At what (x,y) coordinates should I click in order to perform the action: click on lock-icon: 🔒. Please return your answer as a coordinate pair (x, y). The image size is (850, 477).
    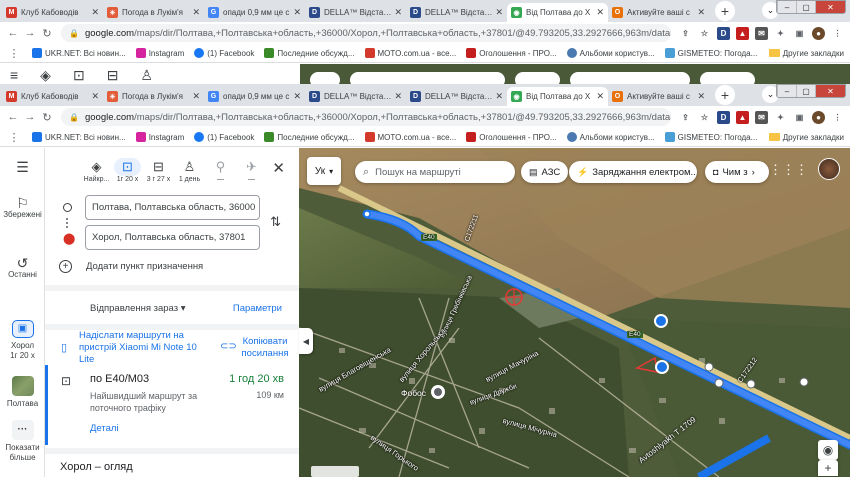
    Looking at the image, I should click on (74, 33).